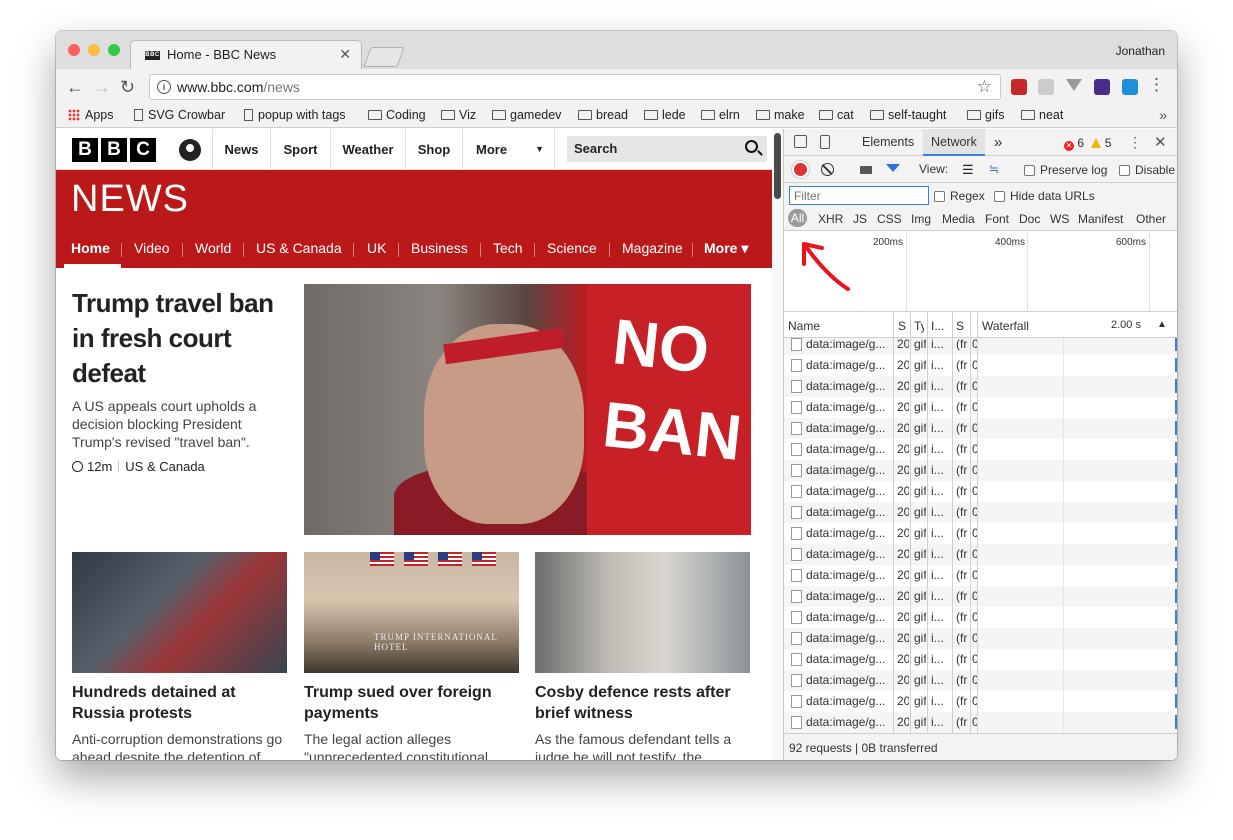 The height and width of the screenshot is (840, 1233). What do you see at coordinates (1087, 143) in the screenshot?
I see `console-counts: ✕ 6 5` at bounding box center [1087, 143].